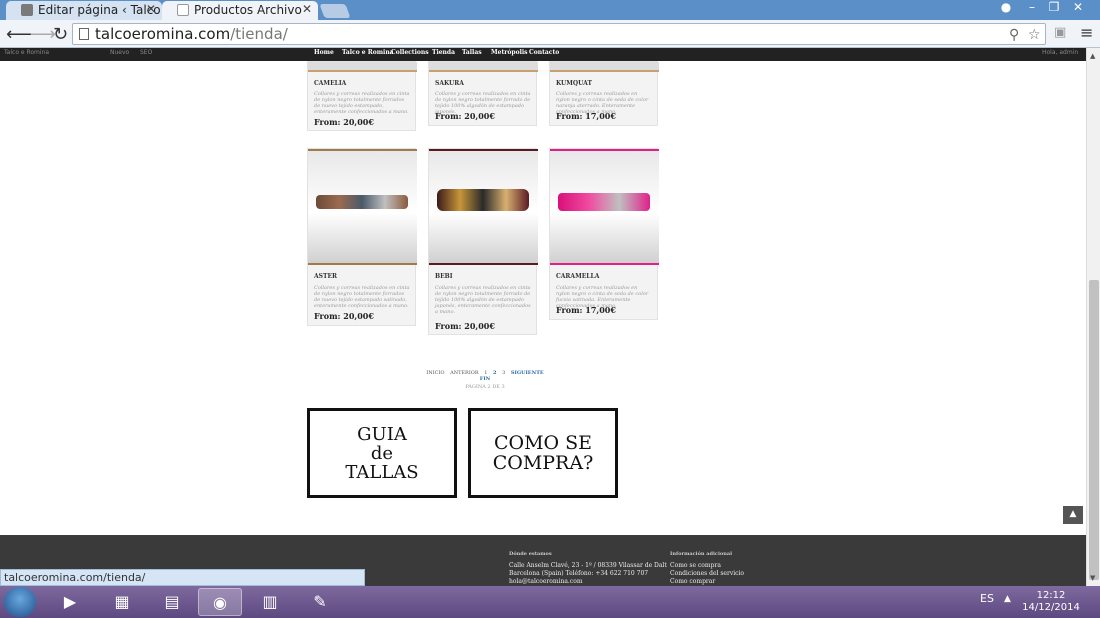  What do you see at coordinates (1060, 52) in the screenshot?
I see `admin-bar-user: Hola, admin` at bounding box center [1060, 52].